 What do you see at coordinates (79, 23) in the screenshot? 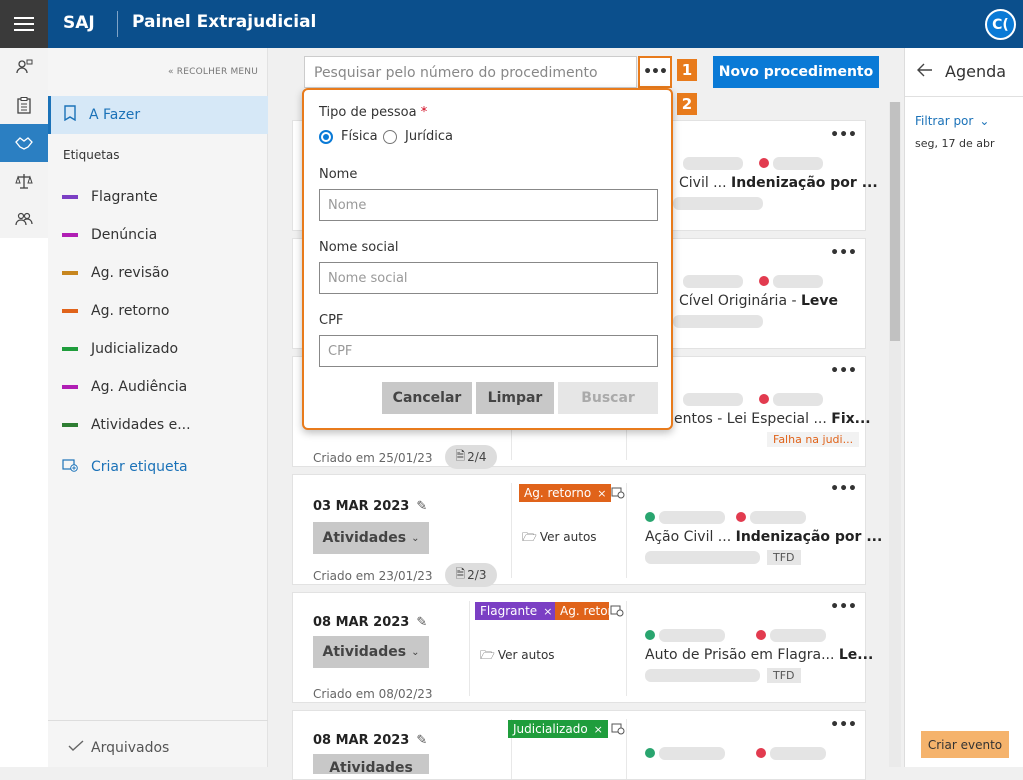
I see `brand-logo: SAJ` at bounding box center [79, 23].